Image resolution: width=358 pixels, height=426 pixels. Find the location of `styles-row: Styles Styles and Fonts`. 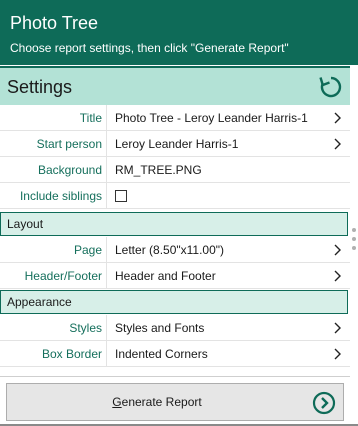

styles-row: Styles Styles and Fonts is located at coordinates (175, 328).